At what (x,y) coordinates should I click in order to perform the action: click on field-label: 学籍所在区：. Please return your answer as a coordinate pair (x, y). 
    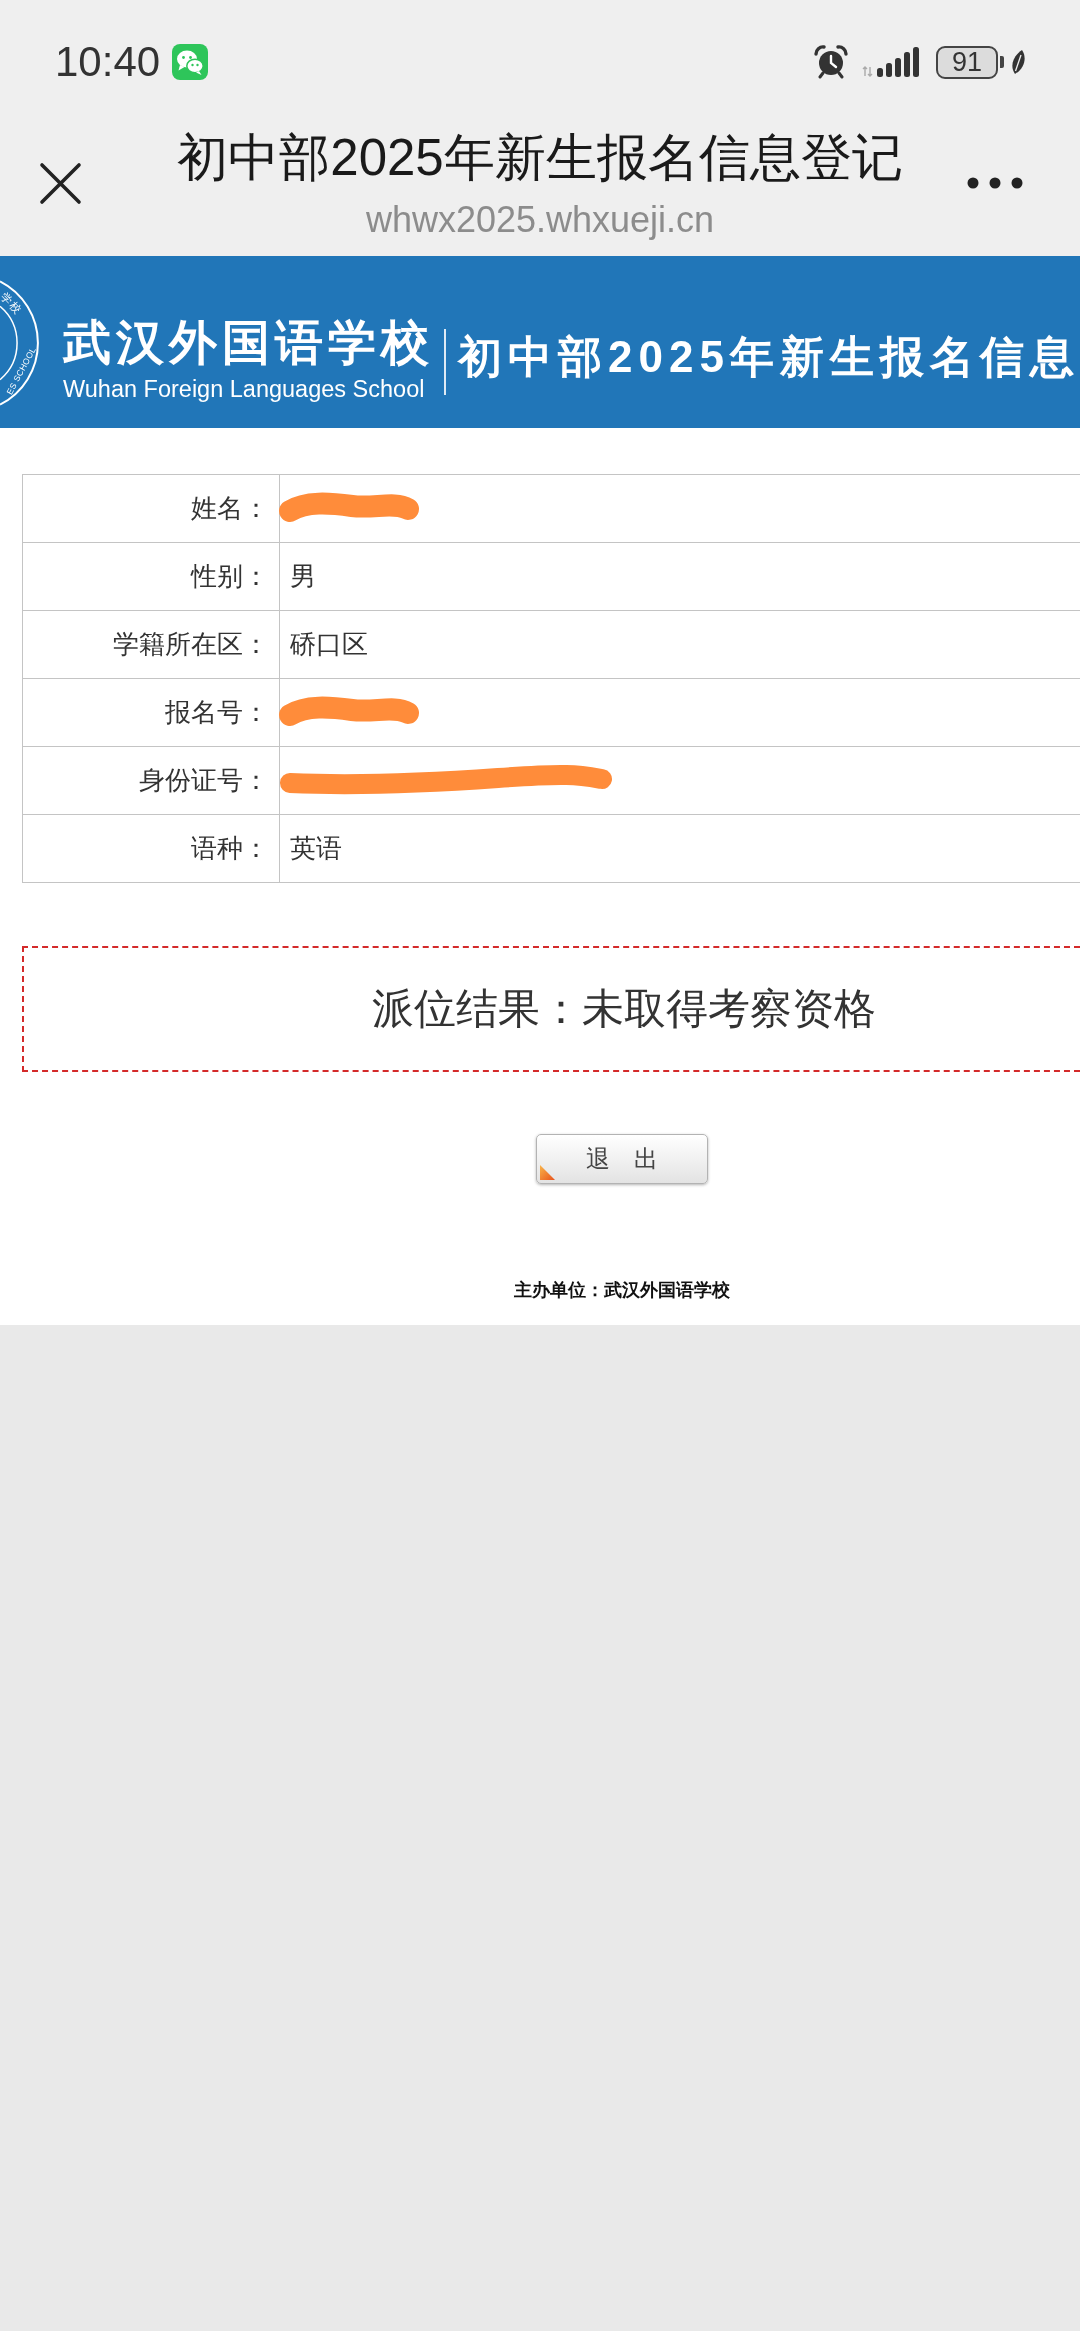
    Looking at the image, I should click on (191, 644).